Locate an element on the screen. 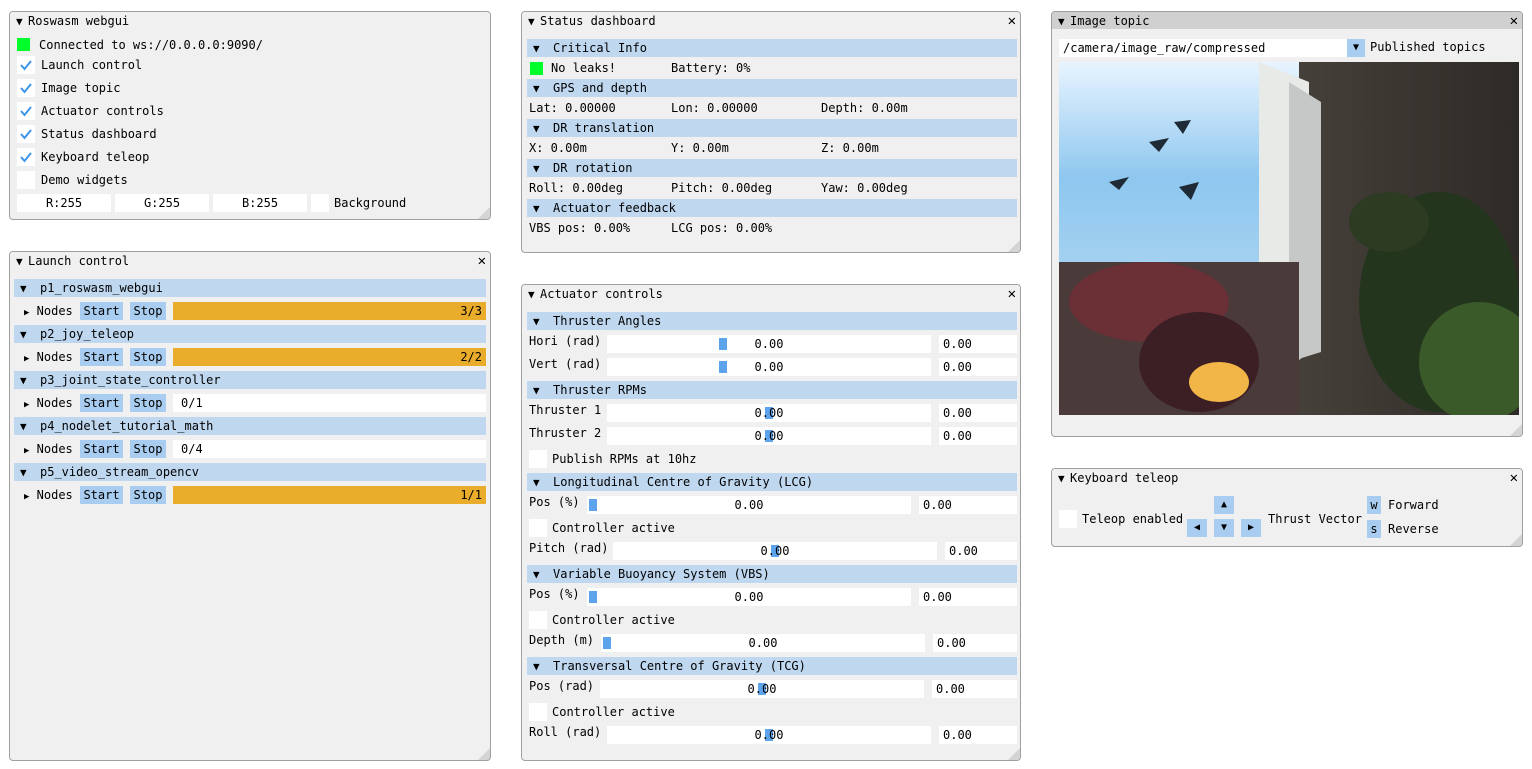  gps-depth-header: ▼ GPS and depth is located at coordinates (772, 88).